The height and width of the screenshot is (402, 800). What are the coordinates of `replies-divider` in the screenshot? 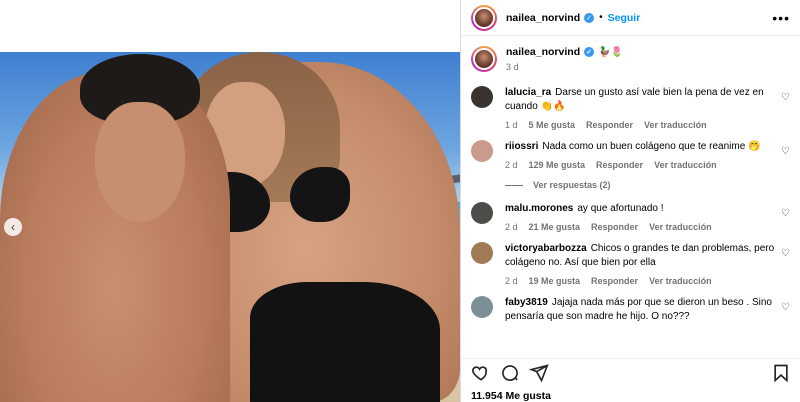 It's located at (514, 185).